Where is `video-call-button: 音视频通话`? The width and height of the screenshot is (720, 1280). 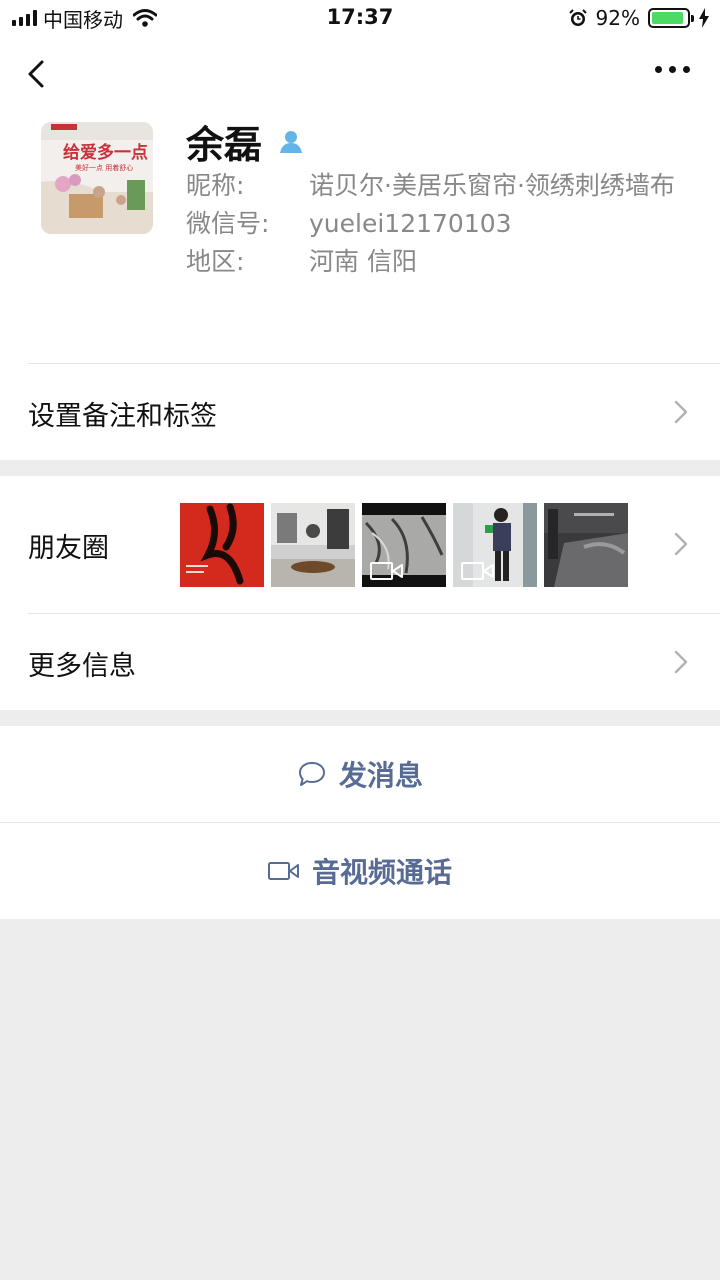 video-call-button: 音视频通话 is located at coordinates (360, 871).